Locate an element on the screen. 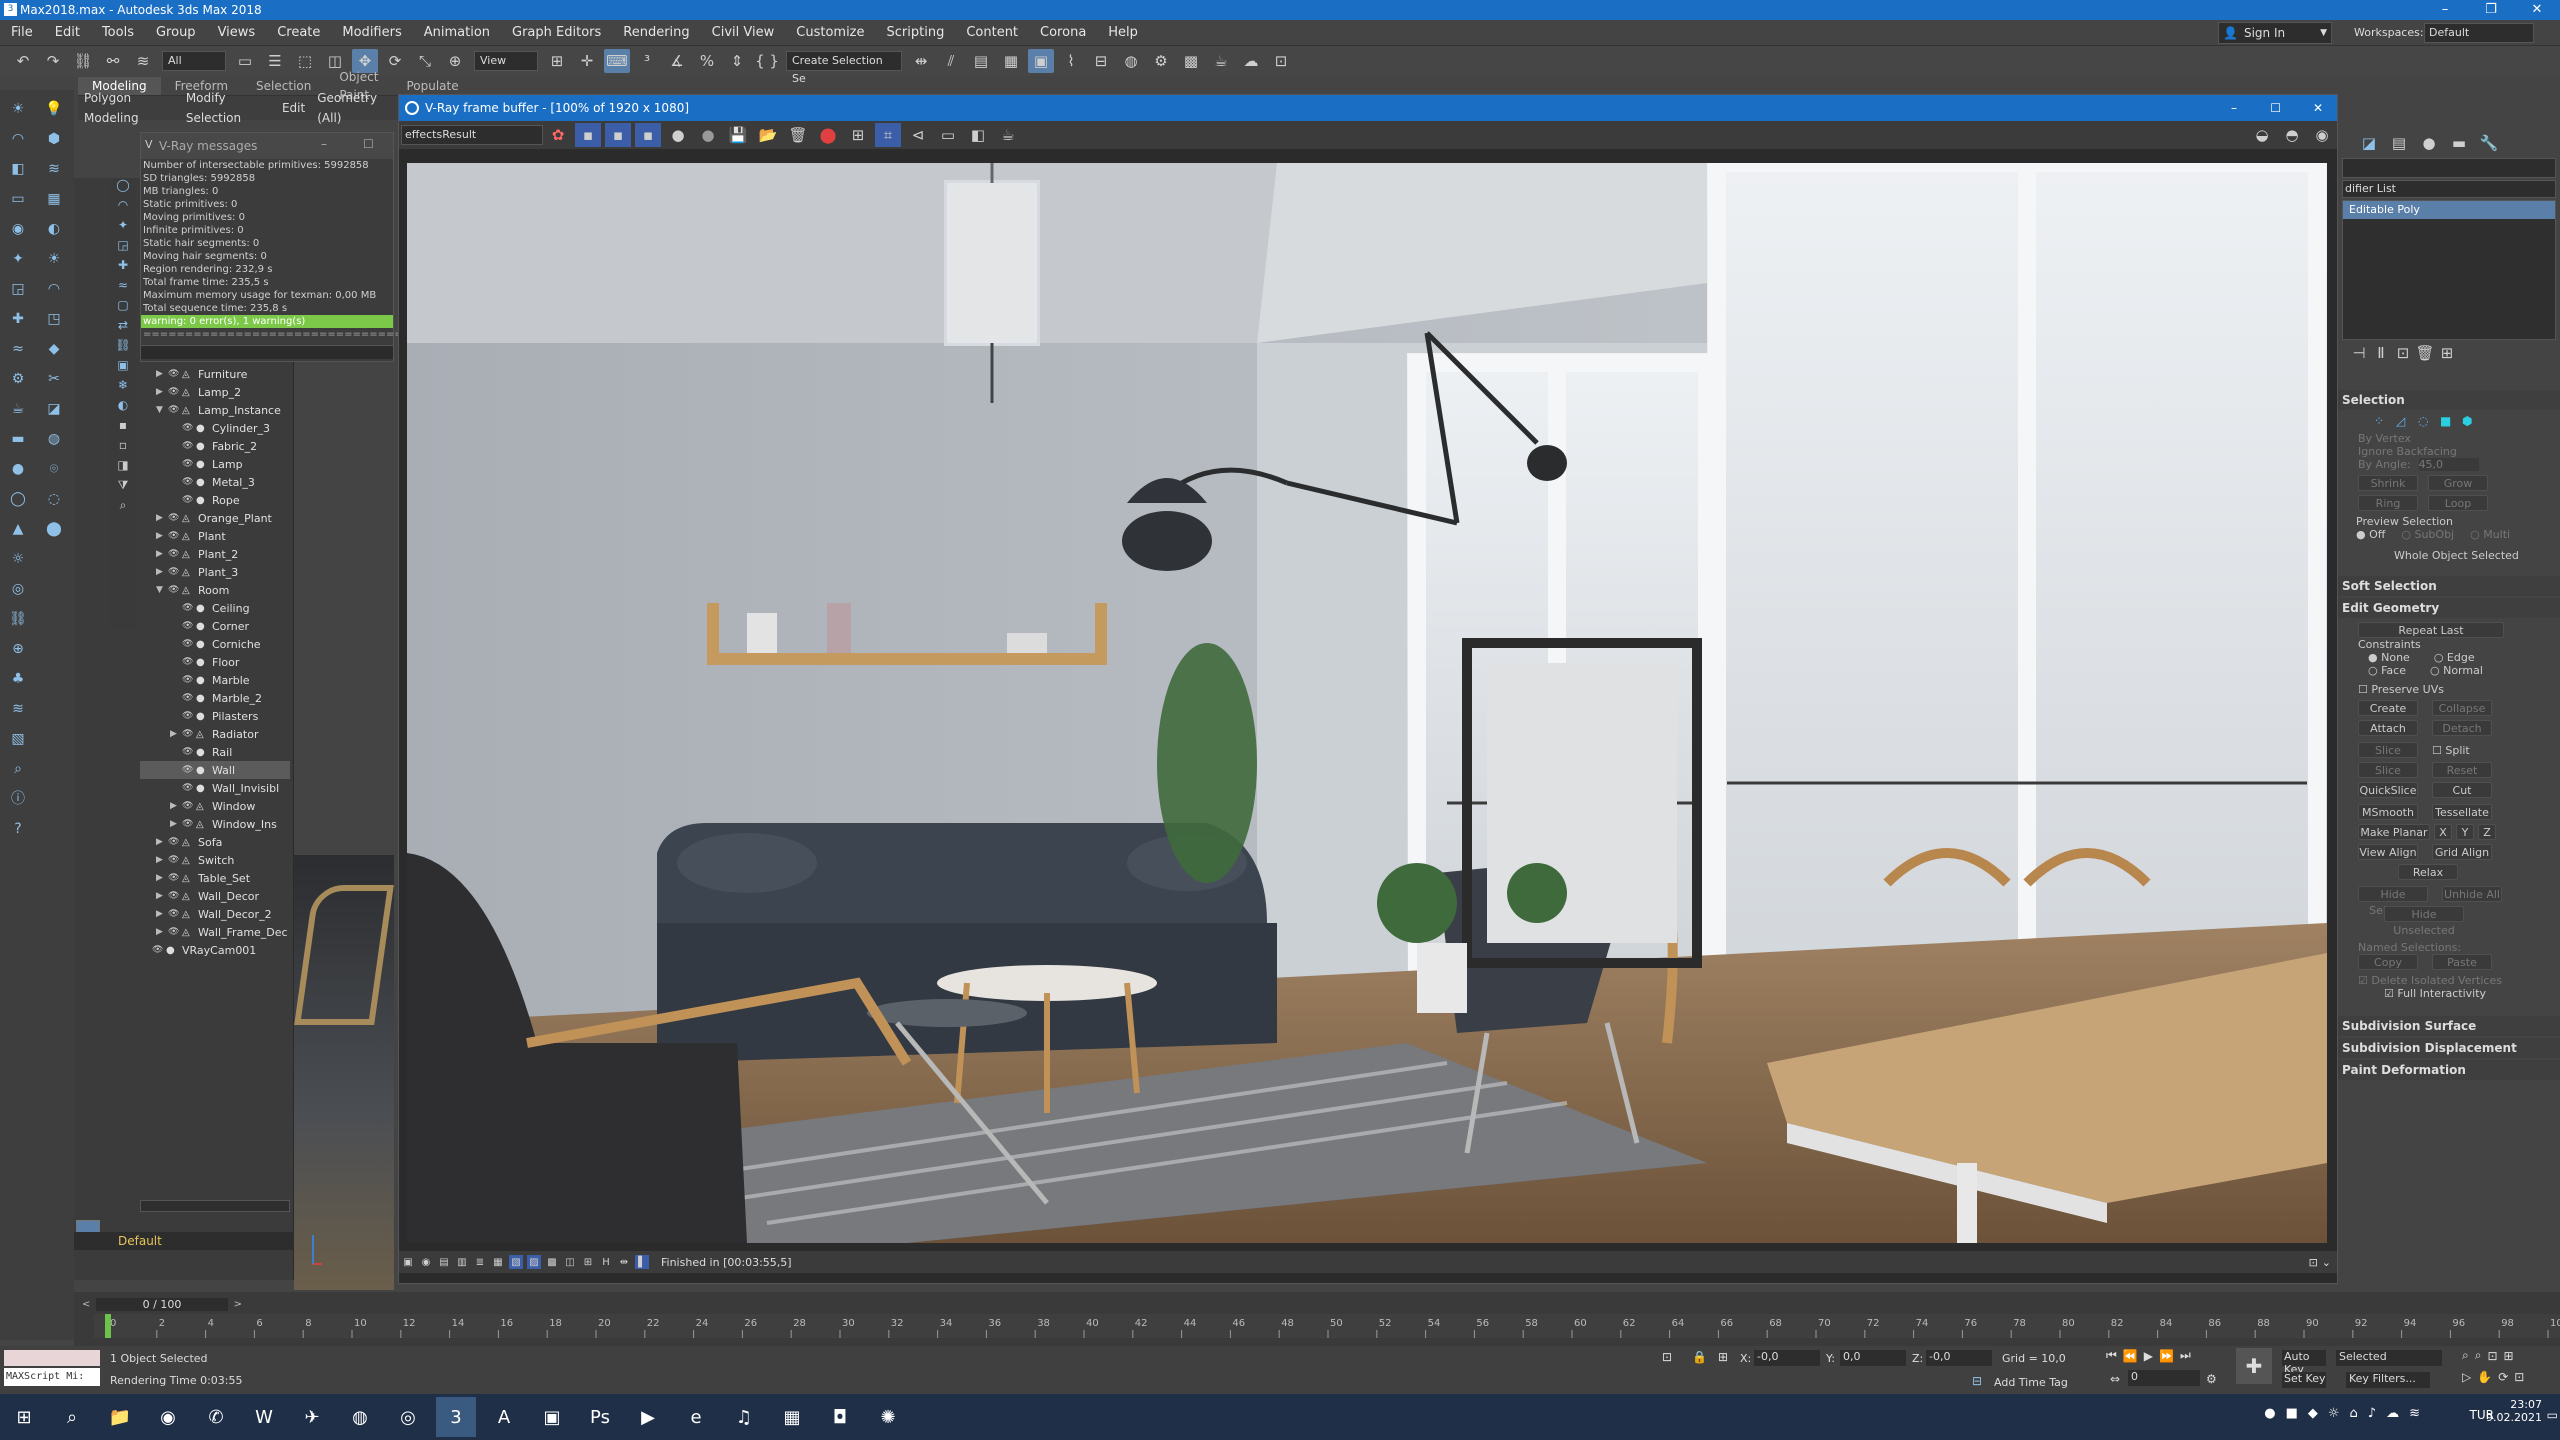  scene-tree-item: ▶ 👁 ◬ Radiator is located at coordinates (215, 734).